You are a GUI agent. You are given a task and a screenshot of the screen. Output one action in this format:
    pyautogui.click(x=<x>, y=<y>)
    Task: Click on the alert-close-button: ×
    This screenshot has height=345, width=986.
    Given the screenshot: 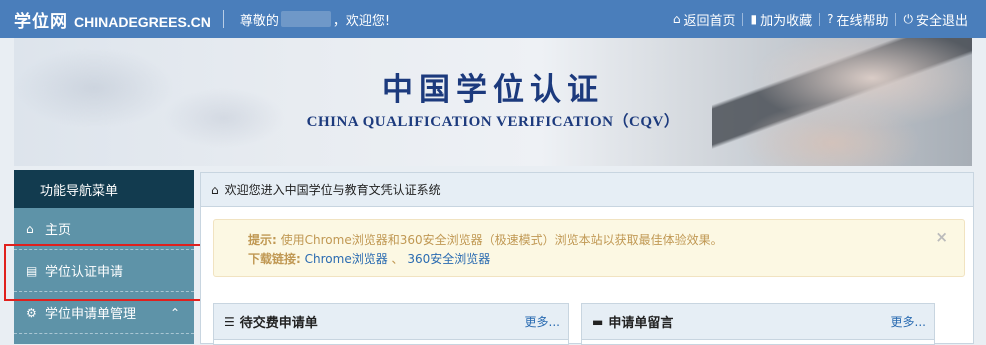 What is the action you would take?
    pyautogui.click(x=941, y=237)
    